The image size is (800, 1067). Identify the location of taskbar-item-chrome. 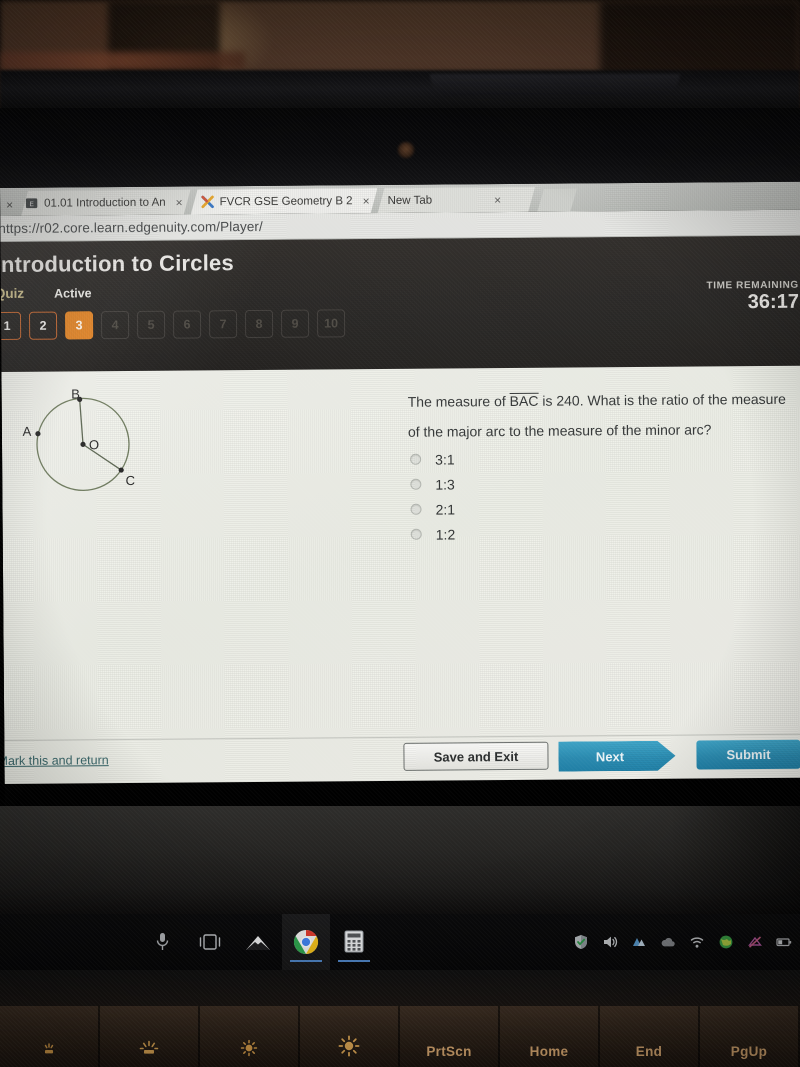
(306, 942).